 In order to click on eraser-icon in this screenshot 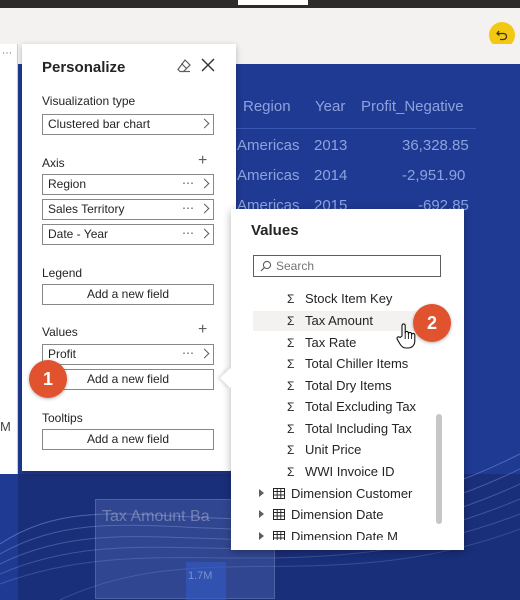, I will do `click(184, 66)`.